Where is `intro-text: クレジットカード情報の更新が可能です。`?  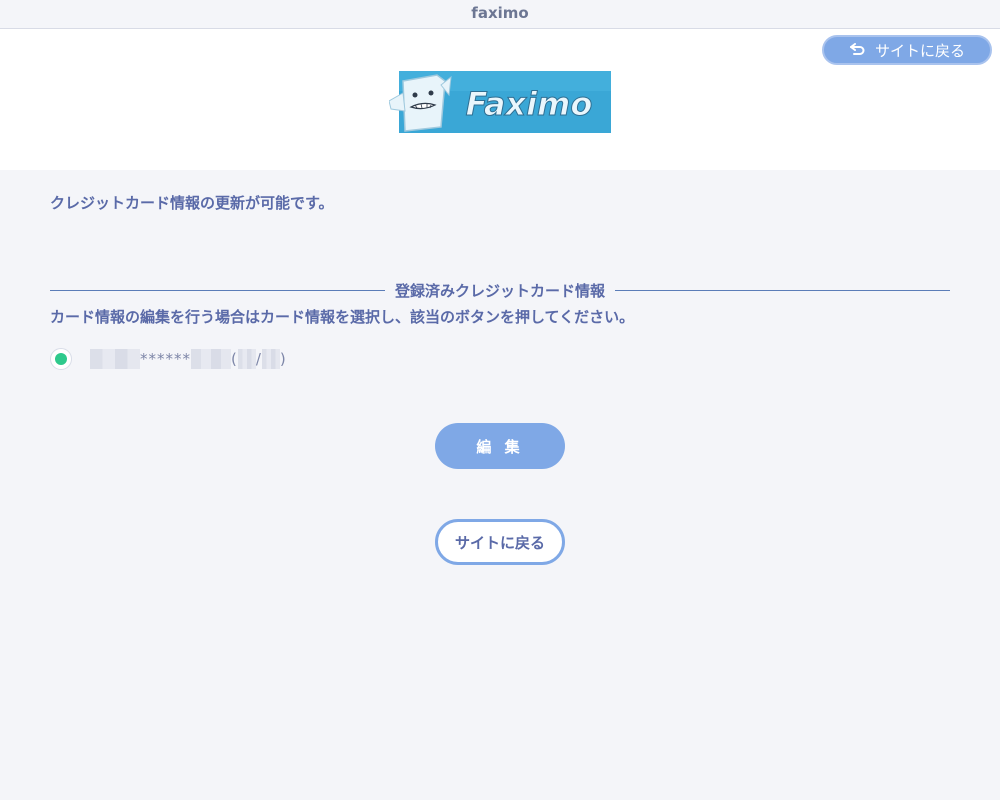
intro-text: クレジットカード情報の更新が可能です。 is located at coordinates (192, 203).